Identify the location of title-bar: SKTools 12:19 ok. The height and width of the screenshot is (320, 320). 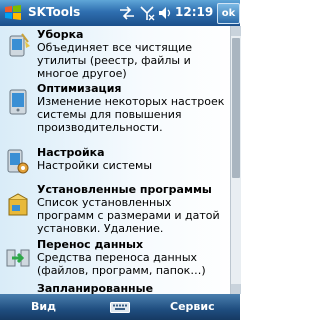
(120, 13).